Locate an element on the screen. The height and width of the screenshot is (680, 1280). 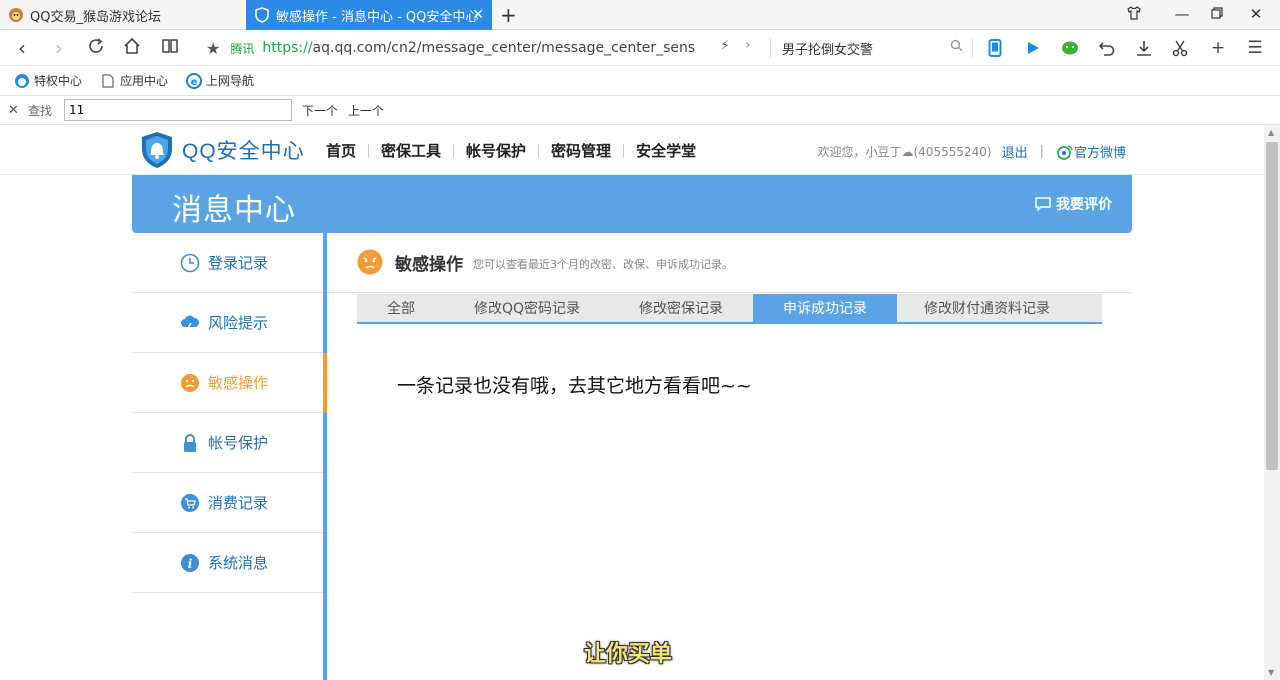
tab-all: 全部 is located at coordinates (401, 308).